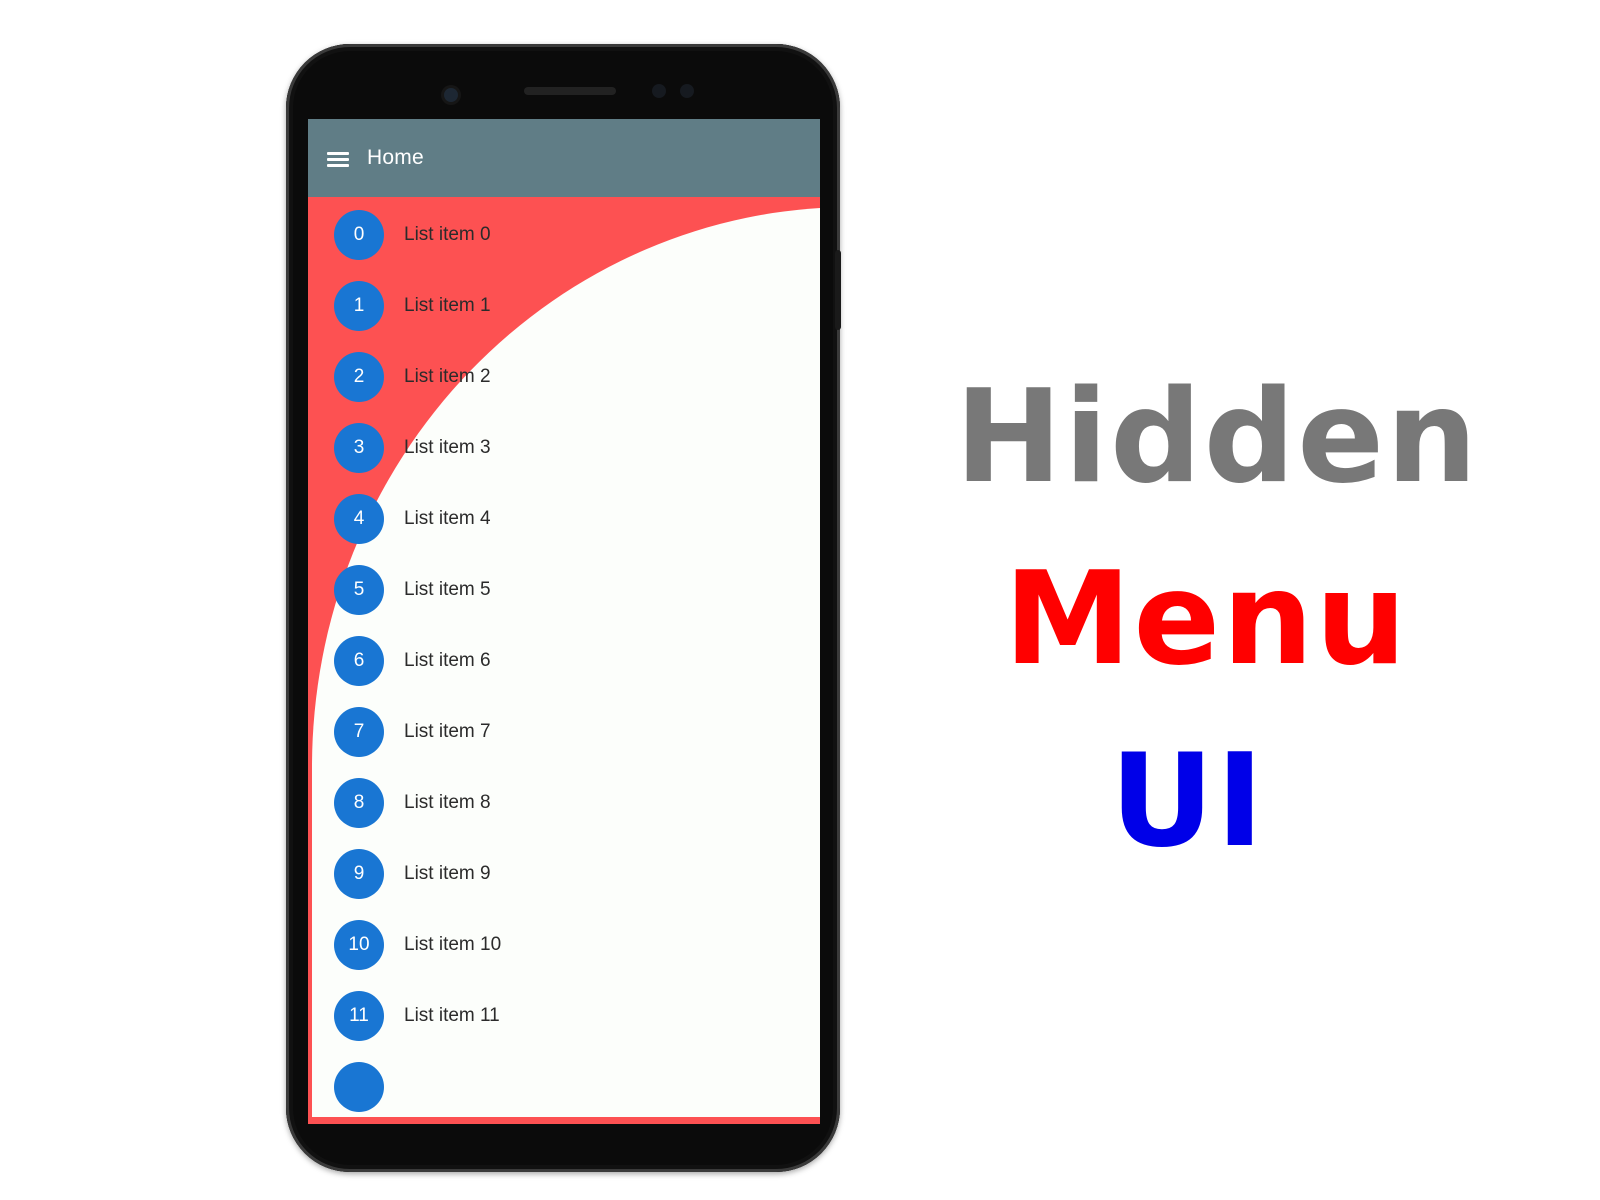  What do you see at coordinates (359, 1016) in the screenshot?
I see `item-number-avatar: 11` at bounding box center [359, 1016].